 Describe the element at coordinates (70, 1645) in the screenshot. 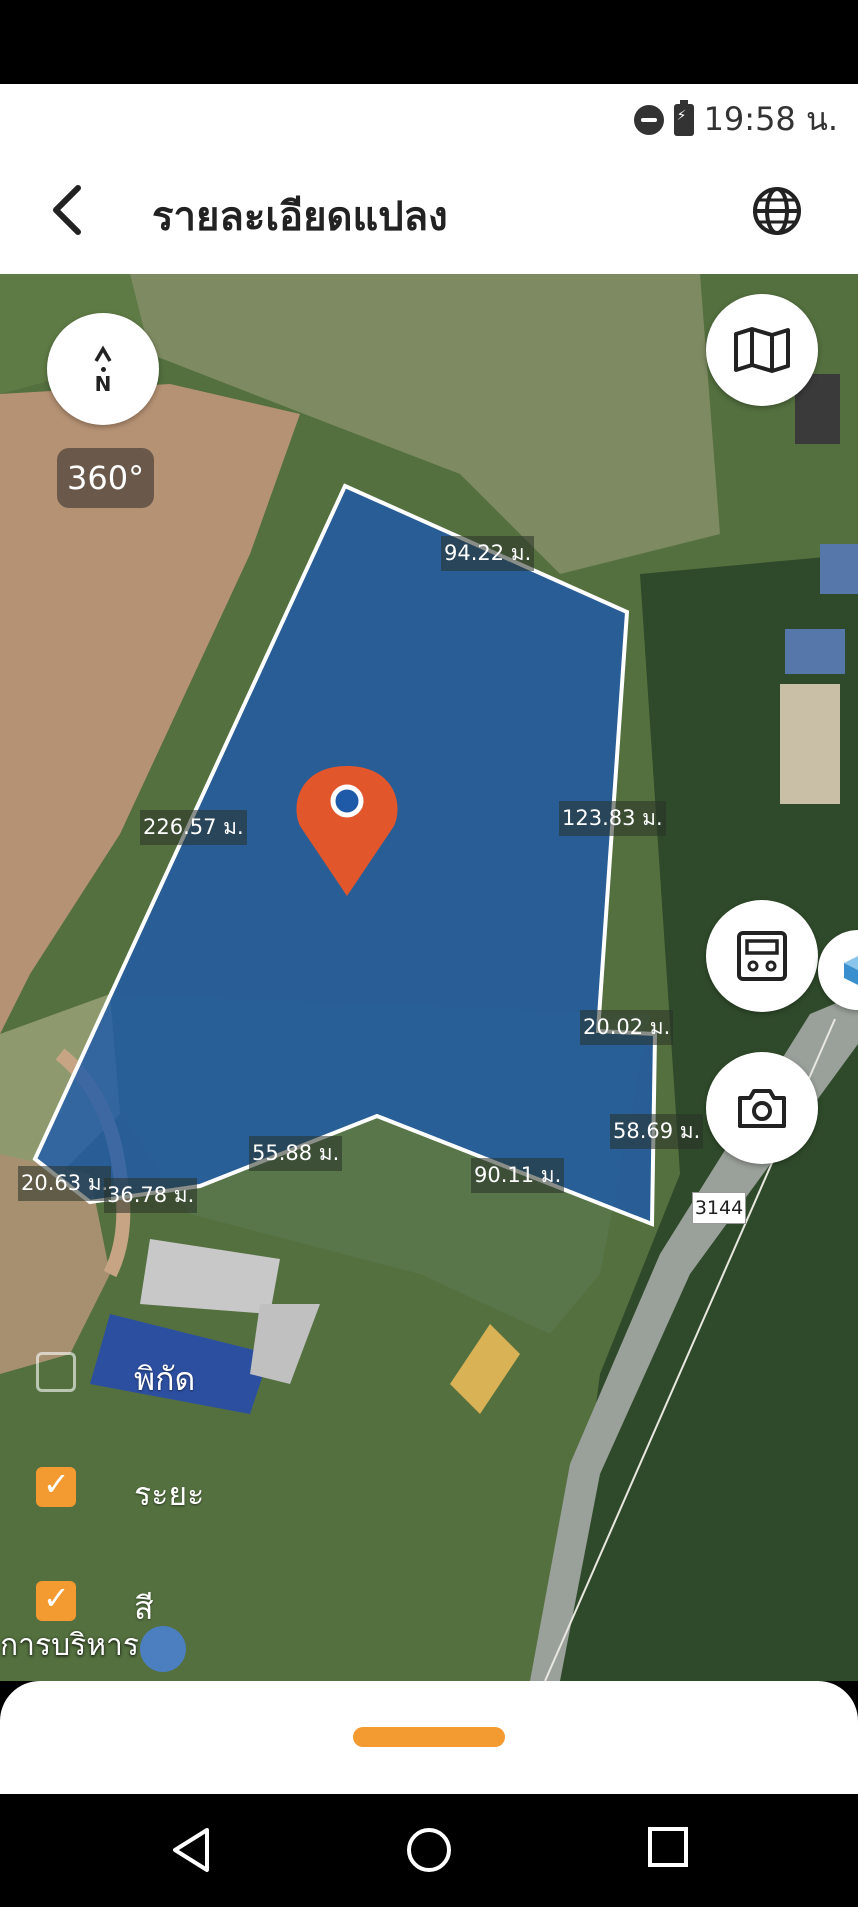

I see `place-label: การบริหาร` at that location.